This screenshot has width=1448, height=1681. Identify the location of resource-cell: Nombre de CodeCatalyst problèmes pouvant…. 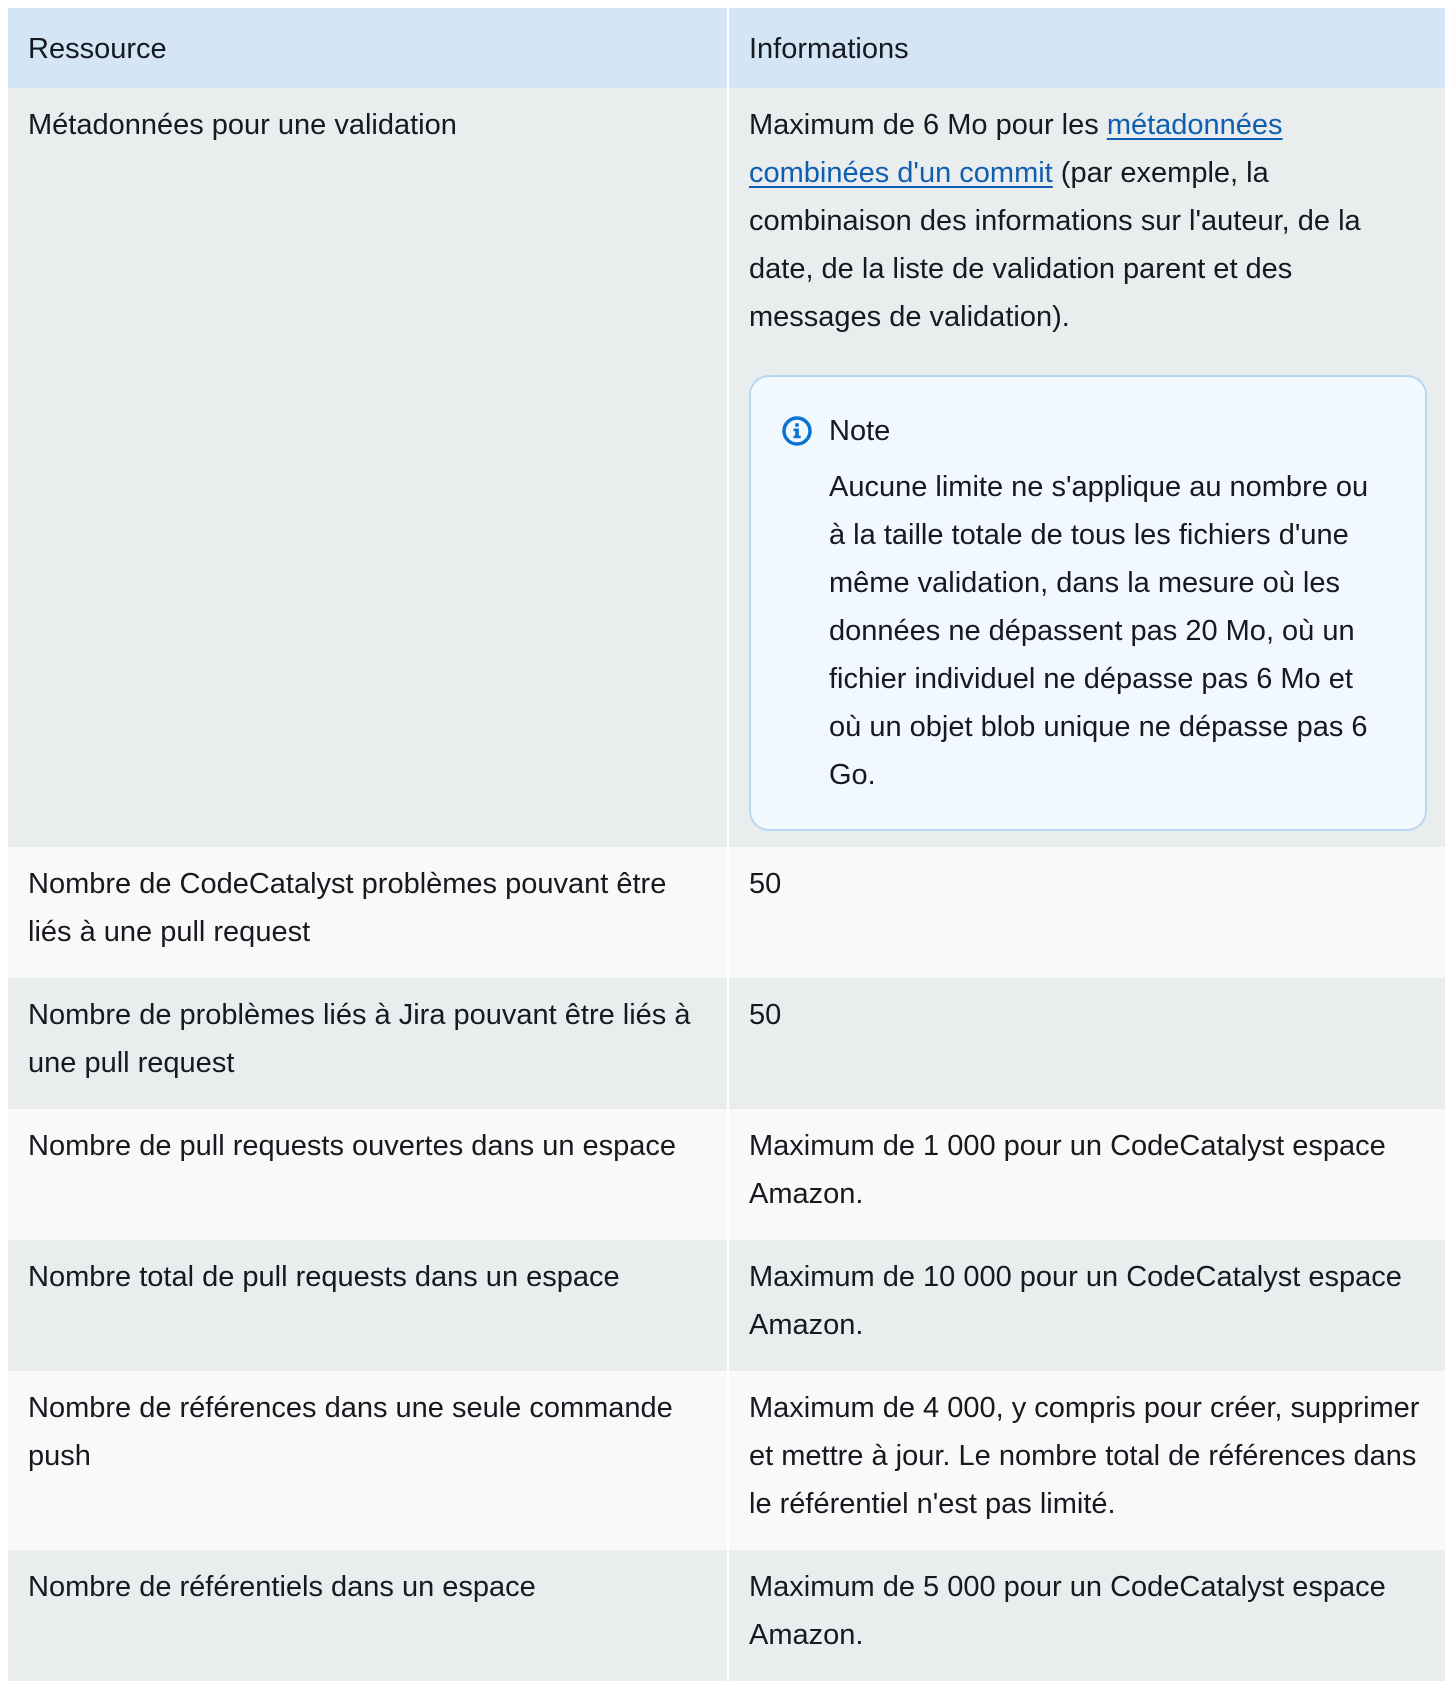
(368, 912).